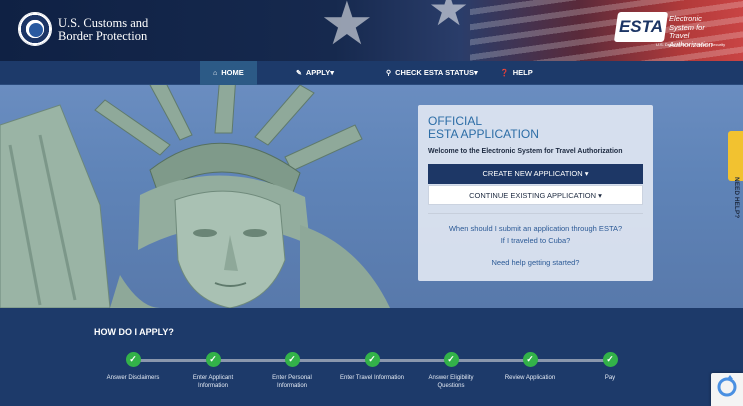 This screenshot has width=743, height=406. Describe the element at coordinates (735, 174) in the screenshot. I see `need-help-tab: NEED HELP?` at that location.